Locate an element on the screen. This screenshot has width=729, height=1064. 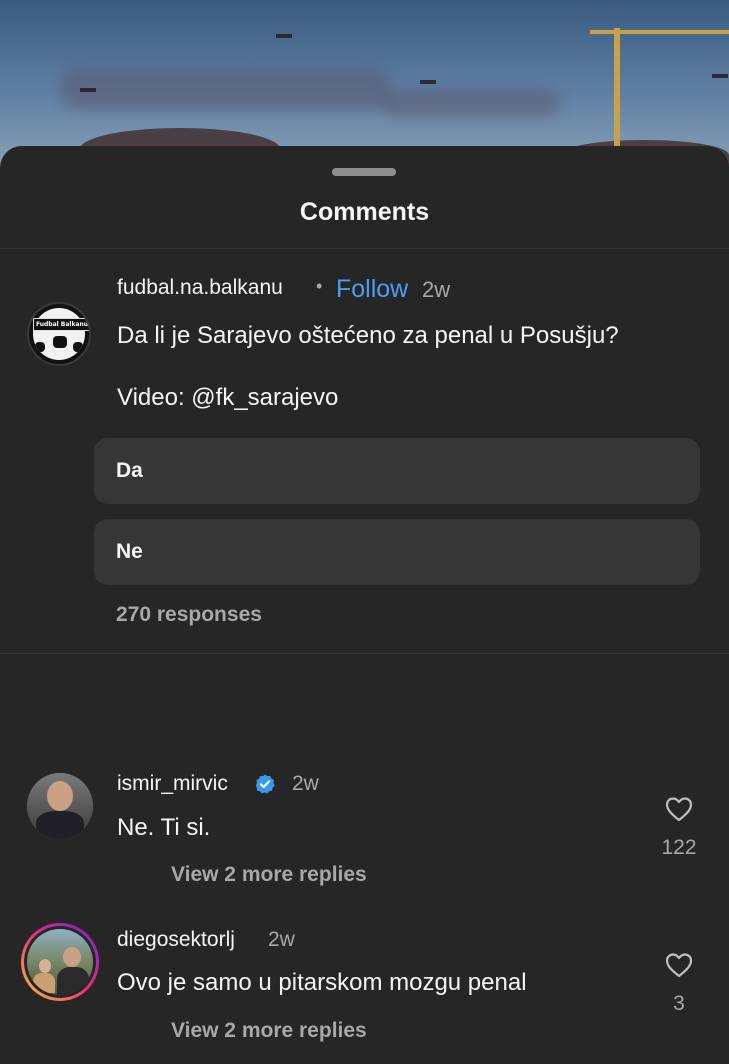
comment-avatar-story-ring is located at coordinates (60, 962).